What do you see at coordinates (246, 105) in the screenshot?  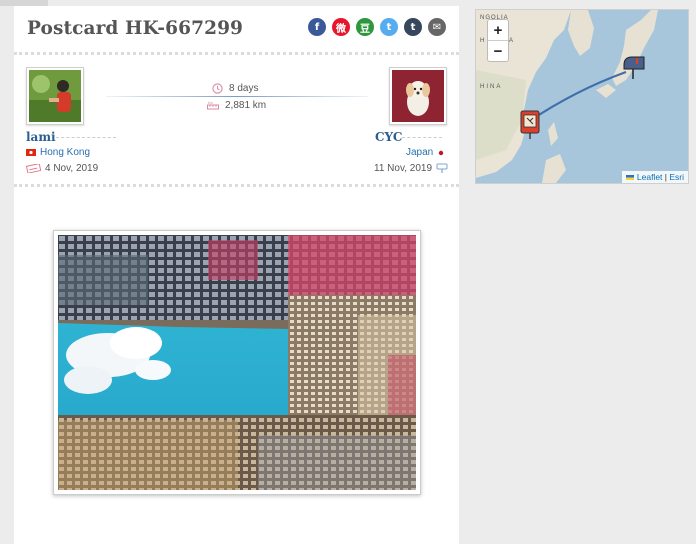 I see `travel-distance-value: 2,881 km` at bounding box center [246, 105].